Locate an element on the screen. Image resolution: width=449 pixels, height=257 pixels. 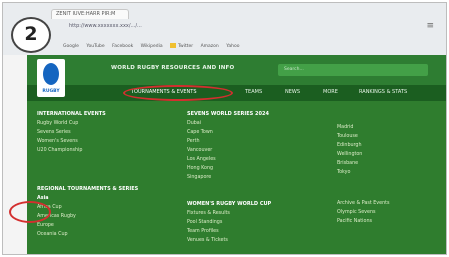
menu-link: Oceania Cup is located at coordinates (87, 234).